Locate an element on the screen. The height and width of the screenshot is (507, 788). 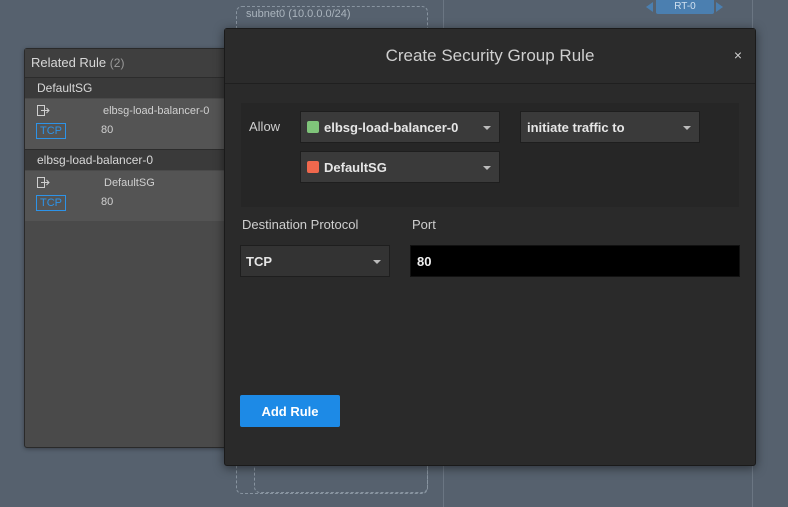
source-sg-color-swatch is located at coordinates (313, 127).